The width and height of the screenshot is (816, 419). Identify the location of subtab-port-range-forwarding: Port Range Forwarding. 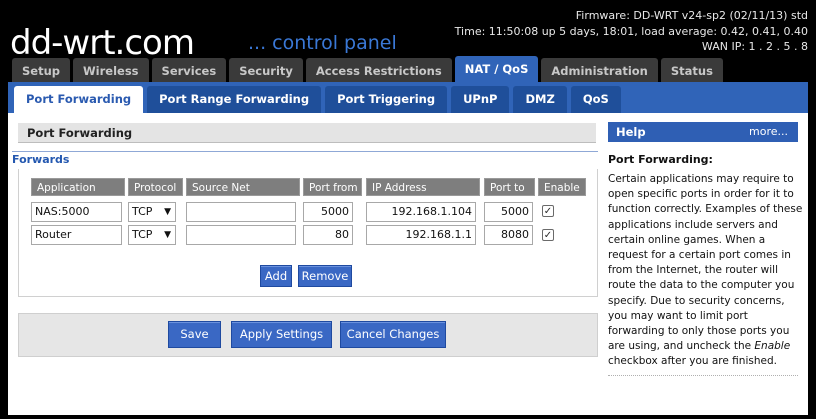
(234, 99).